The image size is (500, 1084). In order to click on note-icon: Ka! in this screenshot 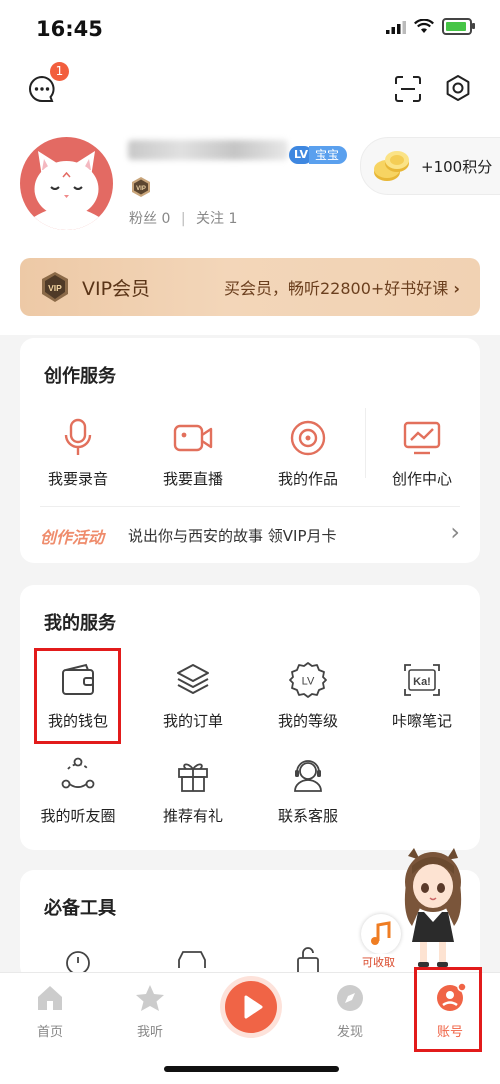, I will do `click(422, 680)`.